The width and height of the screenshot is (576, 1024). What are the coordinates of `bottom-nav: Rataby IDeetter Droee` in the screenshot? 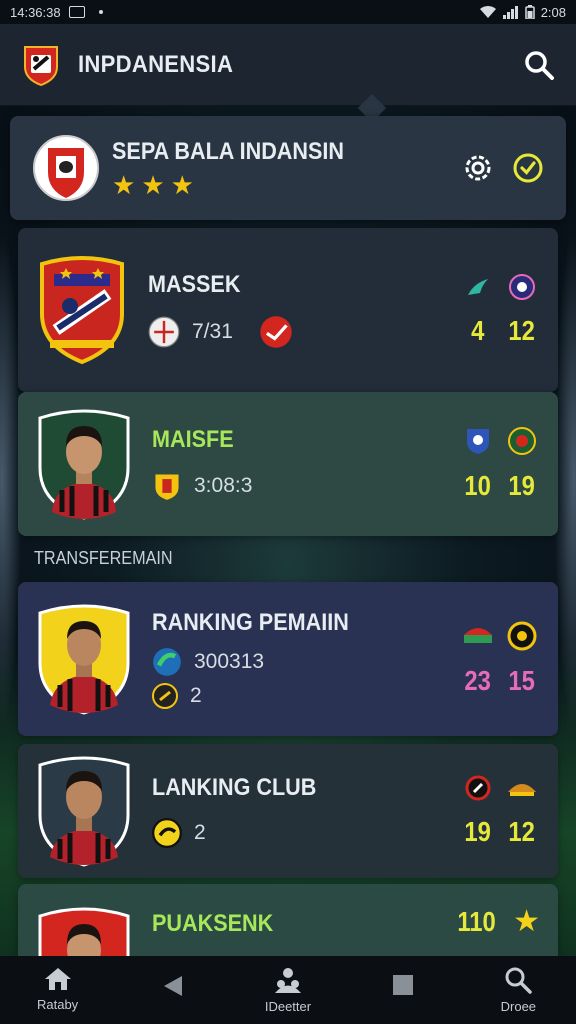 It's located at (288, 990).